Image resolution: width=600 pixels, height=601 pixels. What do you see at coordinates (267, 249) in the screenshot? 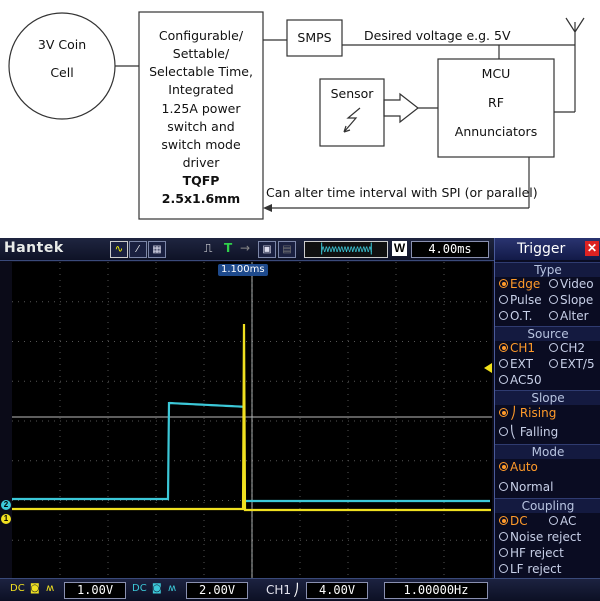
I see `save-icon: ▣` at bounding box center [267, 249].